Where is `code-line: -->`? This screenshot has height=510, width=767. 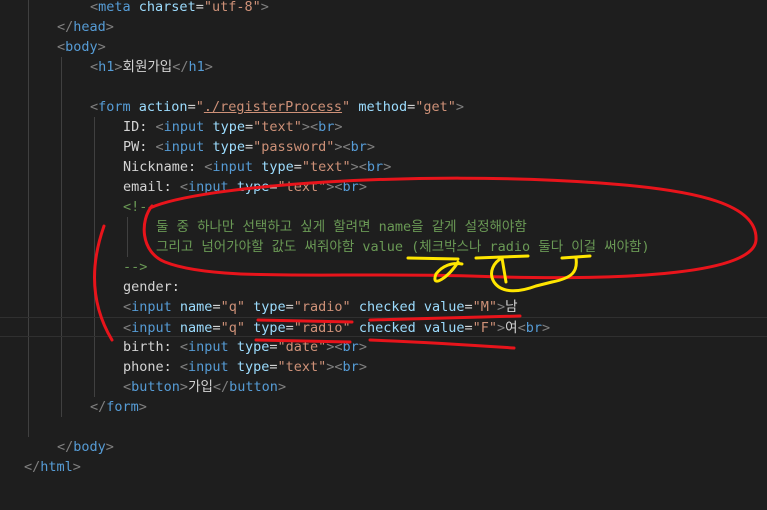 code-line: --> is located at coordinates (383, 267).